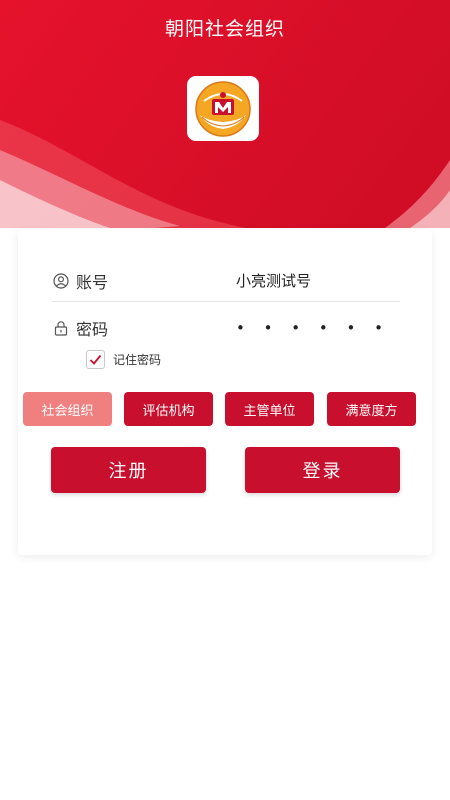 The image size is (450, 800). What do you see at coordinates (269, 409) in the screenshot?
I see `role-tab-supervisor-unit: 主管单位` at bounding box center [269, 409].